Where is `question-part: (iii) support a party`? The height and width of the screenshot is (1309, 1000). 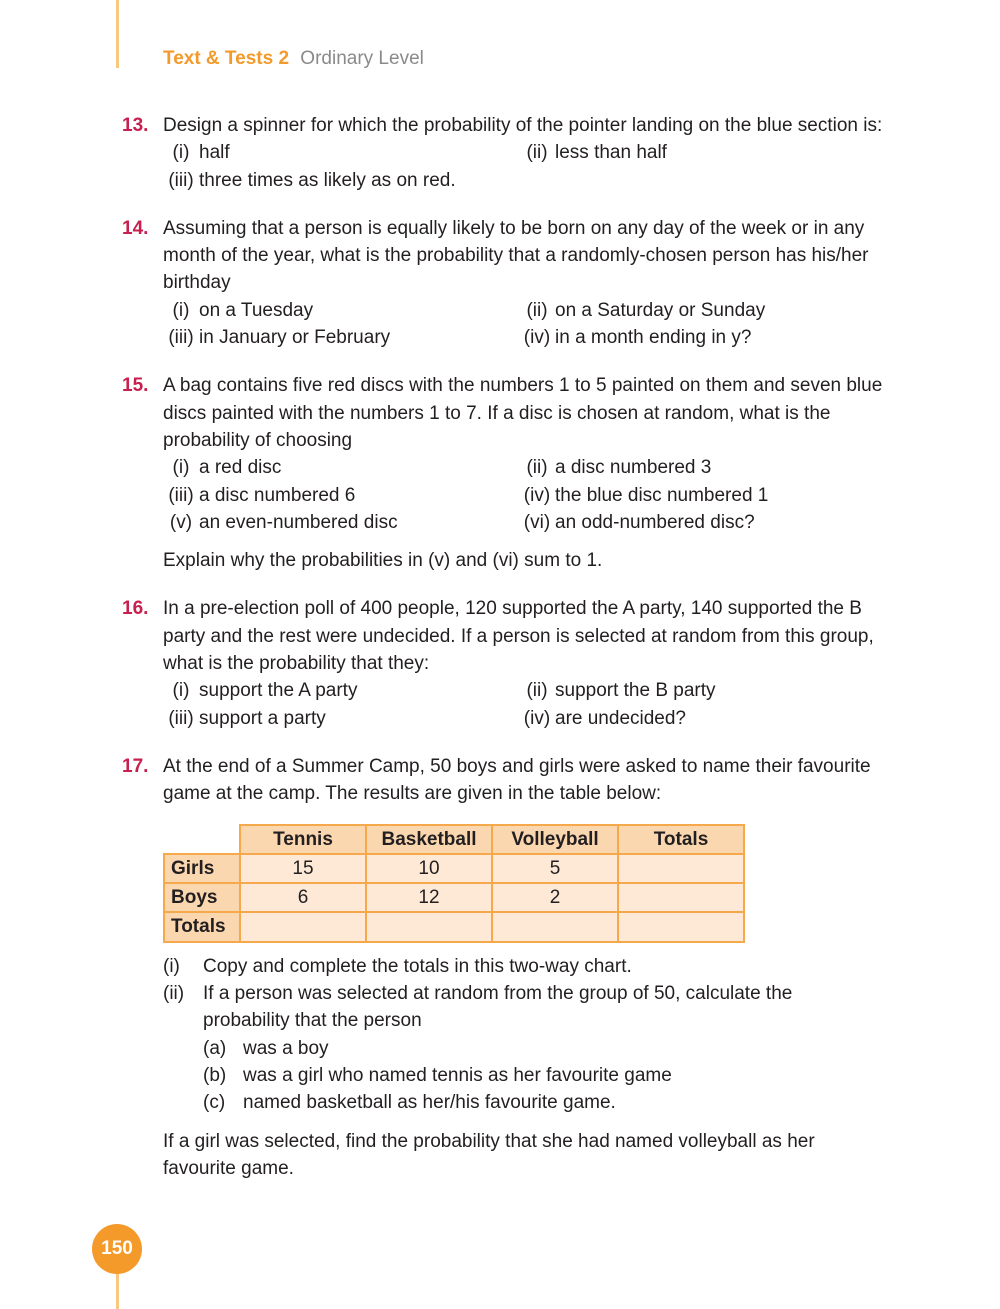 question-part: (iii) support a party is located at coordinates (247, 718).